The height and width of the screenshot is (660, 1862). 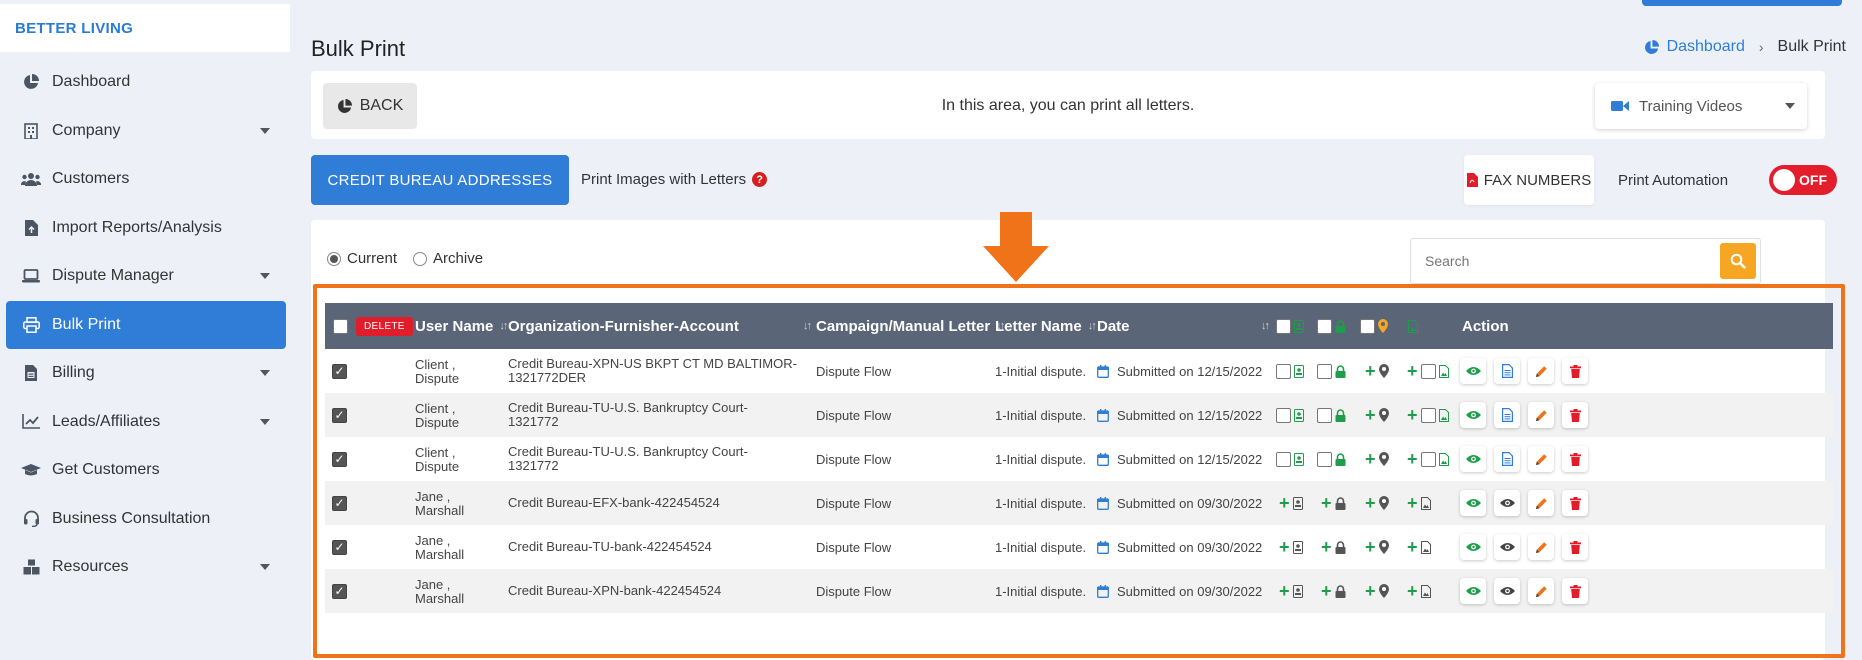 I want to click on credit-bureau-addresses-button: CREDIT BUREAU ADDRESSES, so click(x=440, y=180).